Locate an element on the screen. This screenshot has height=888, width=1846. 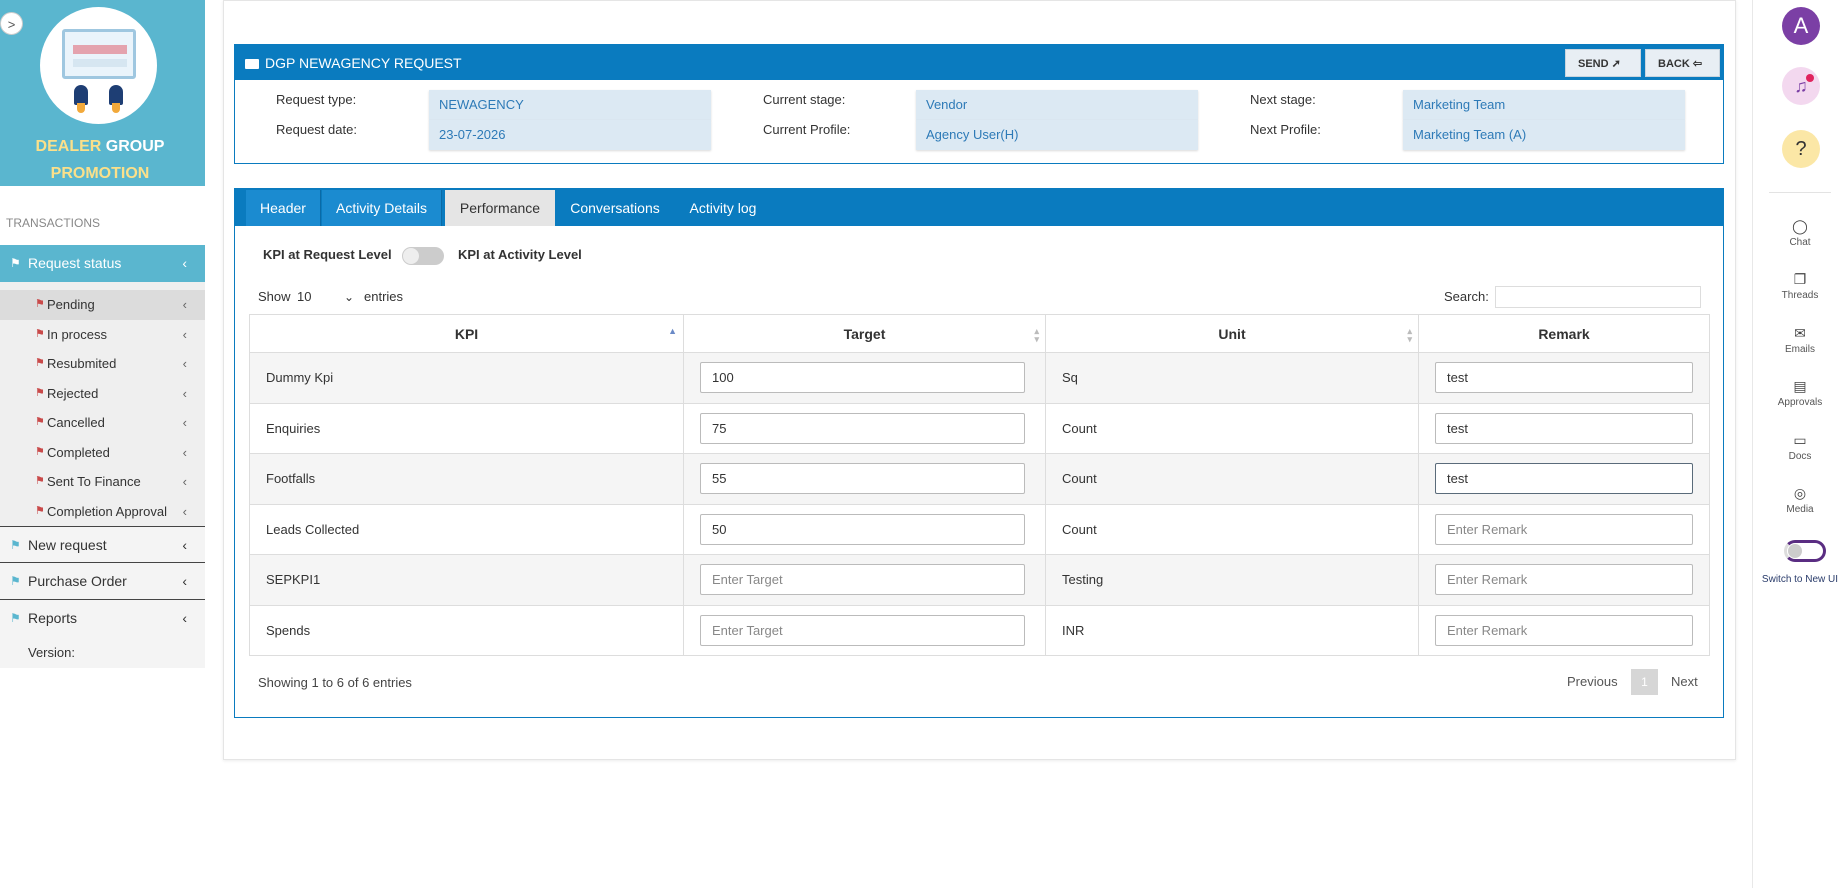
submenu-item-in-process: ⚑ In process ‹ is located at coordinates (102, 335).